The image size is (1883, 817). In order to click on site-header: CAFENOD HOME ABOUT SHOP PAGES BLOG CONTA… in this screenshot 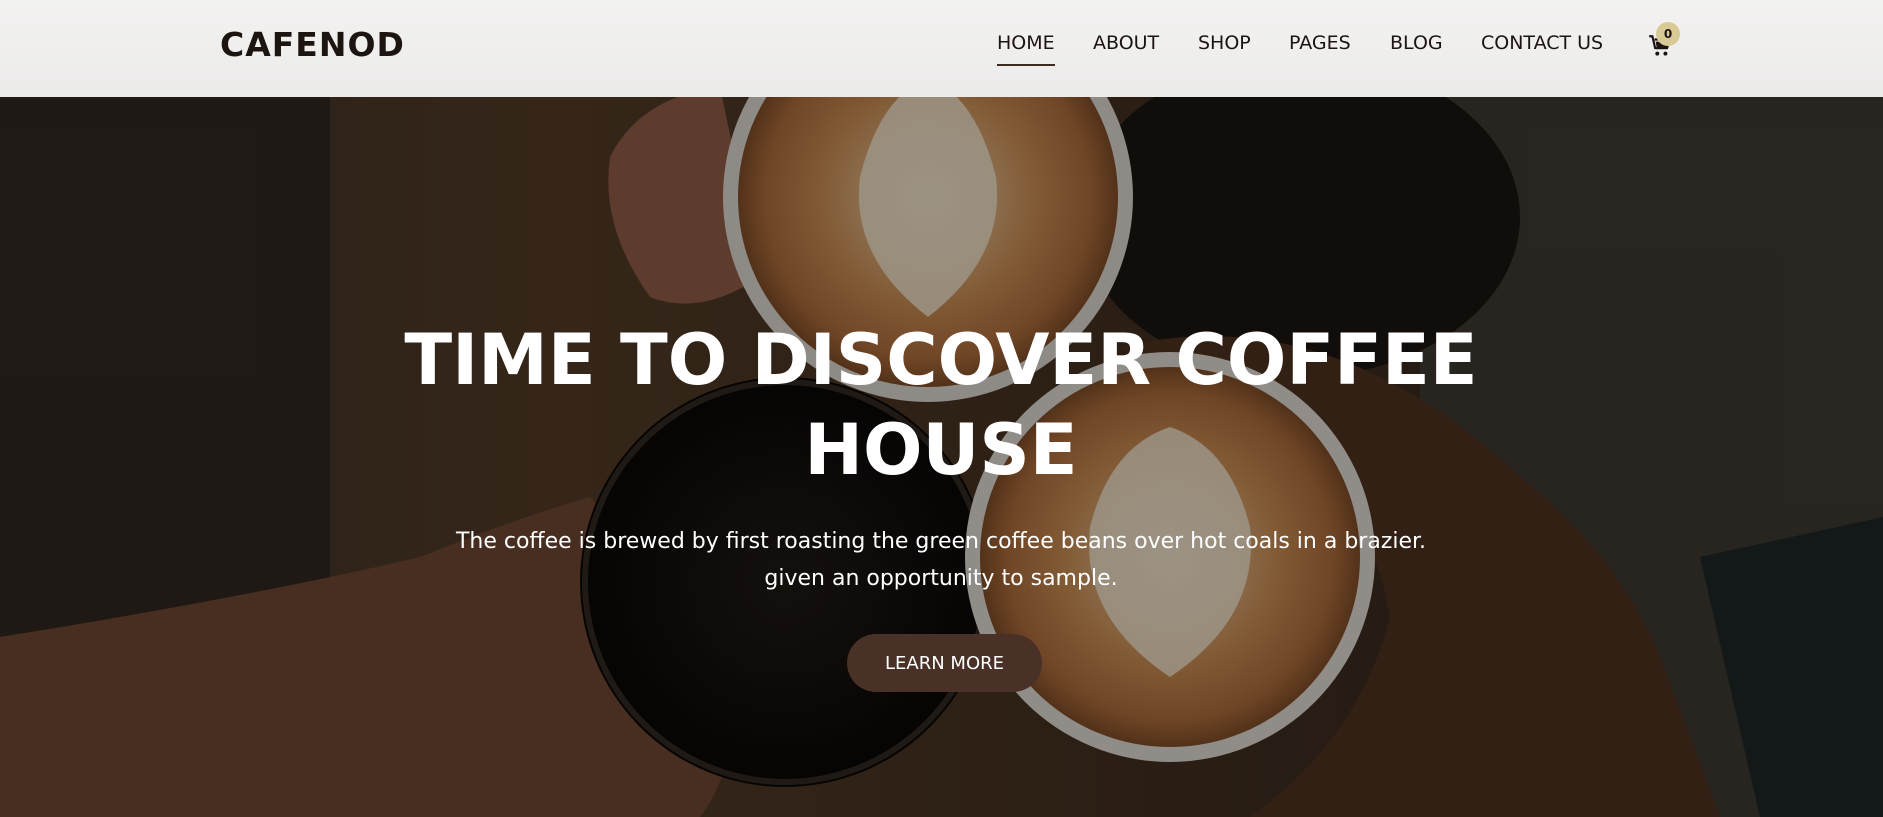, I will do `click(941, 48)`.